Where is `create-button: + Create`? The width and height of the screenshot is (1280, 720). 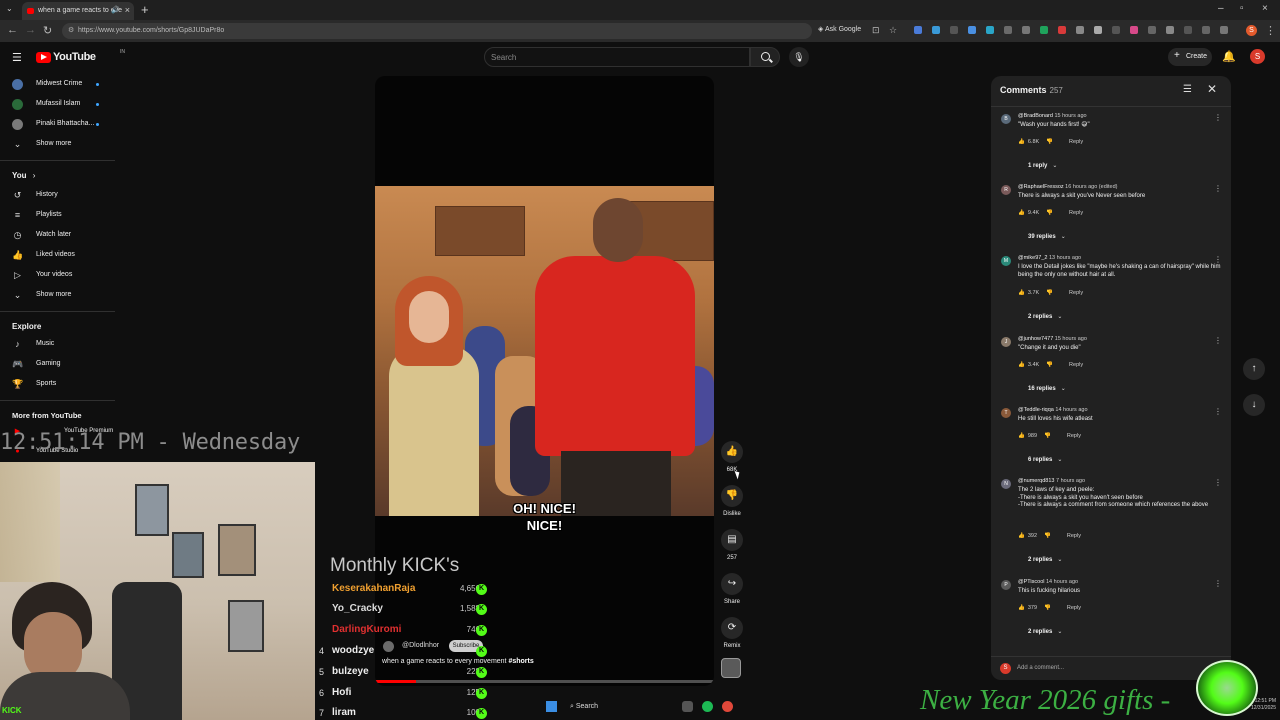 create-button: + Create is located at coordinates (1190, 57).